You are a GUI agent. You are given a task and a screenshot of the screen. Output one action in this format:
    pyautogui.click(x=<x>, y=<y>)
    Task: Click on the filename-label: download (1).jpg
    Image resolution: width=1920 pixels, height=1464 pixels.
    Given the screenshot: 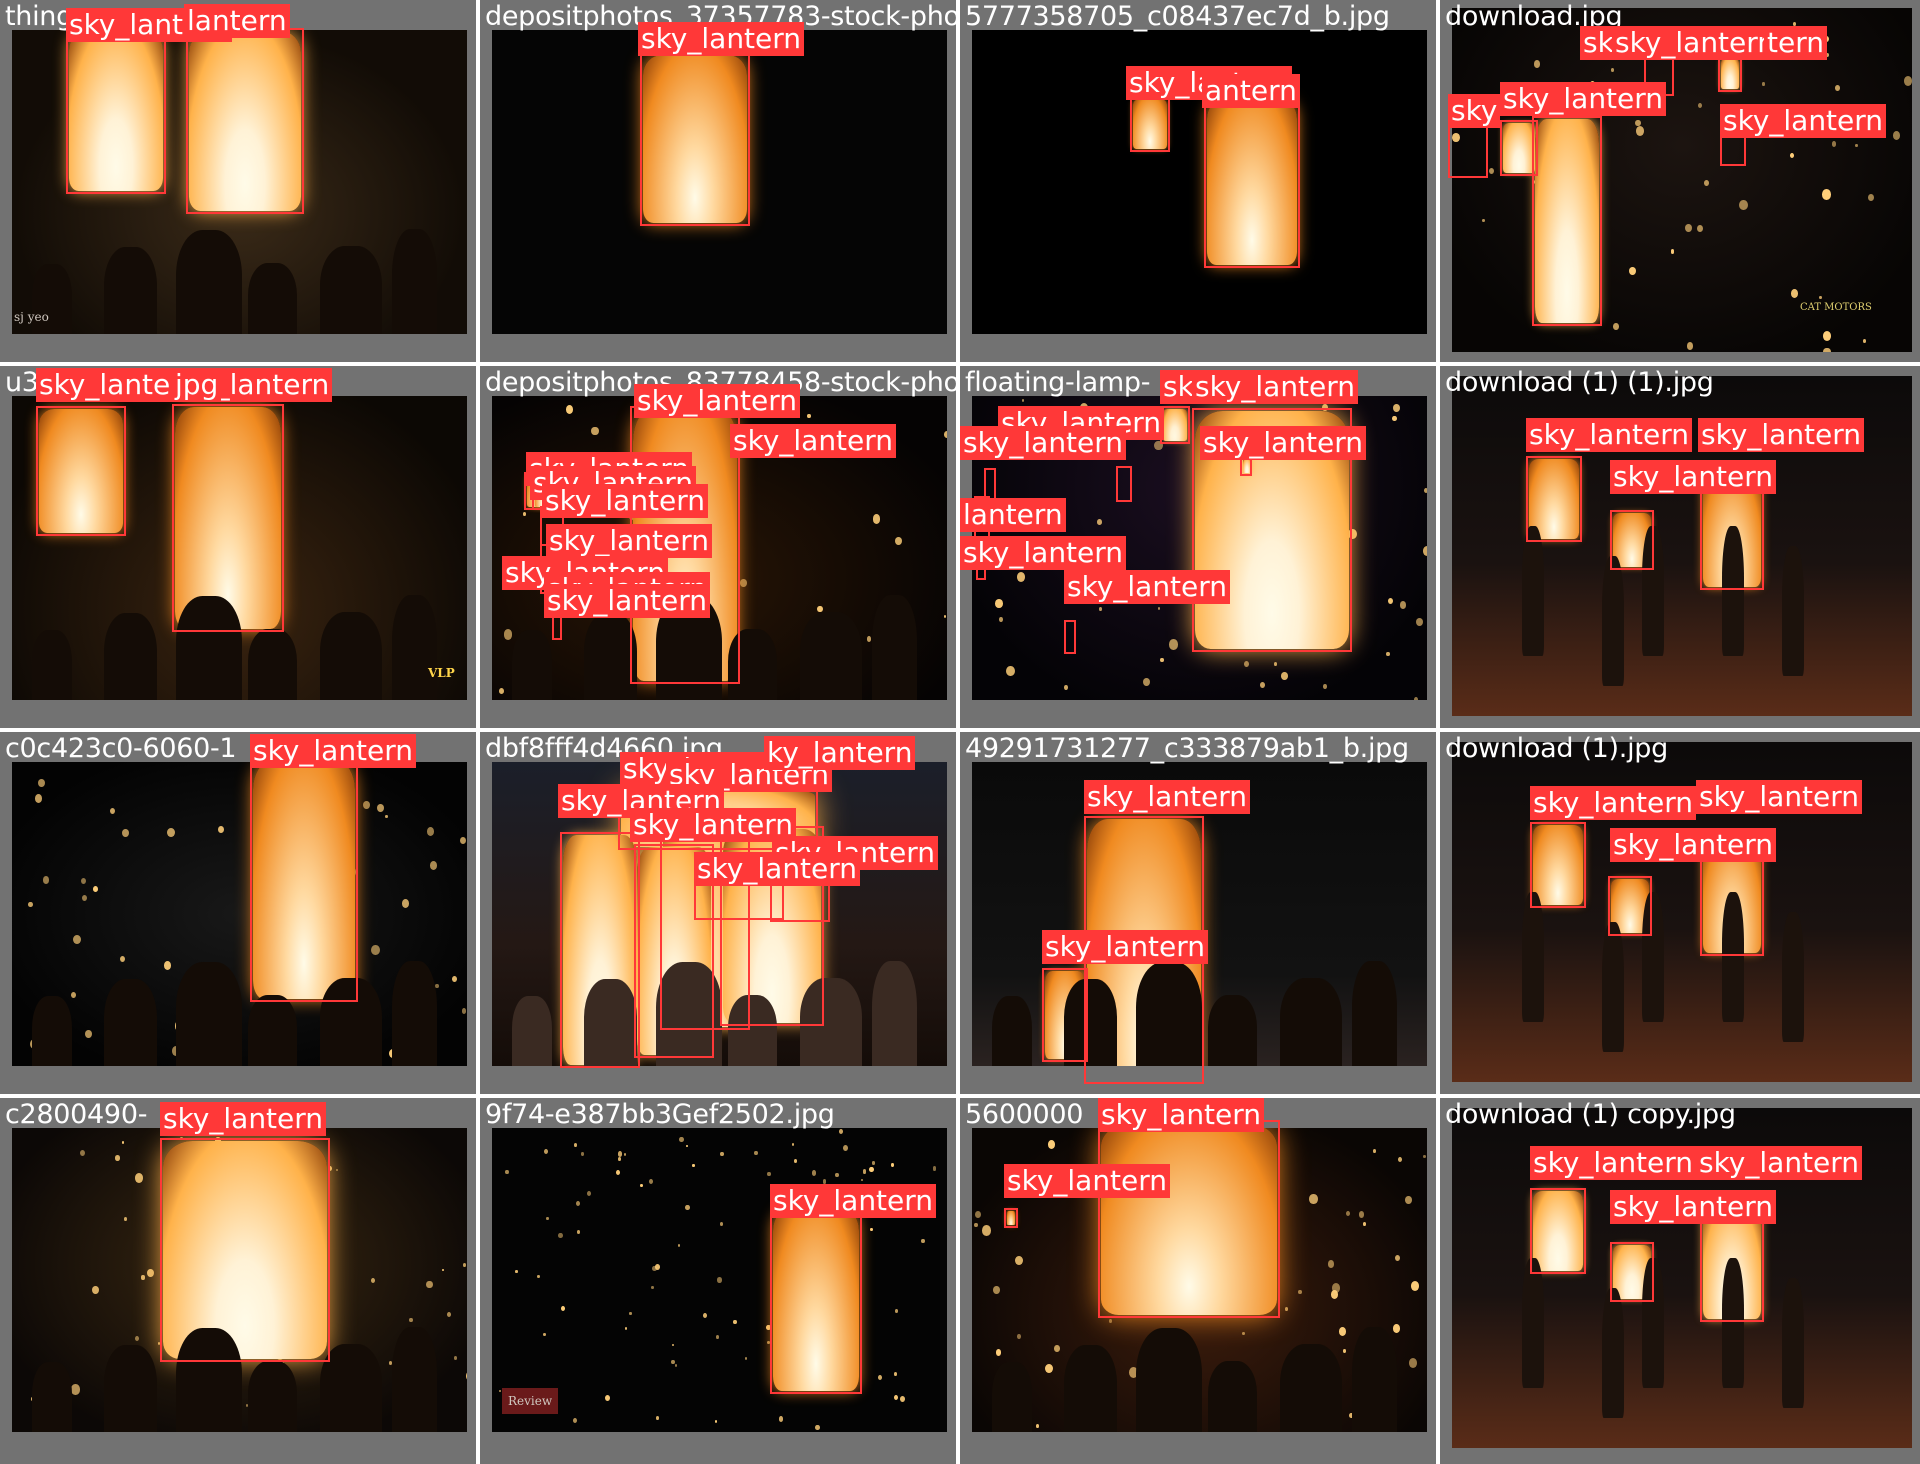 What is the action you would take?
    pyautogui.click(x=1556, y=748)
    